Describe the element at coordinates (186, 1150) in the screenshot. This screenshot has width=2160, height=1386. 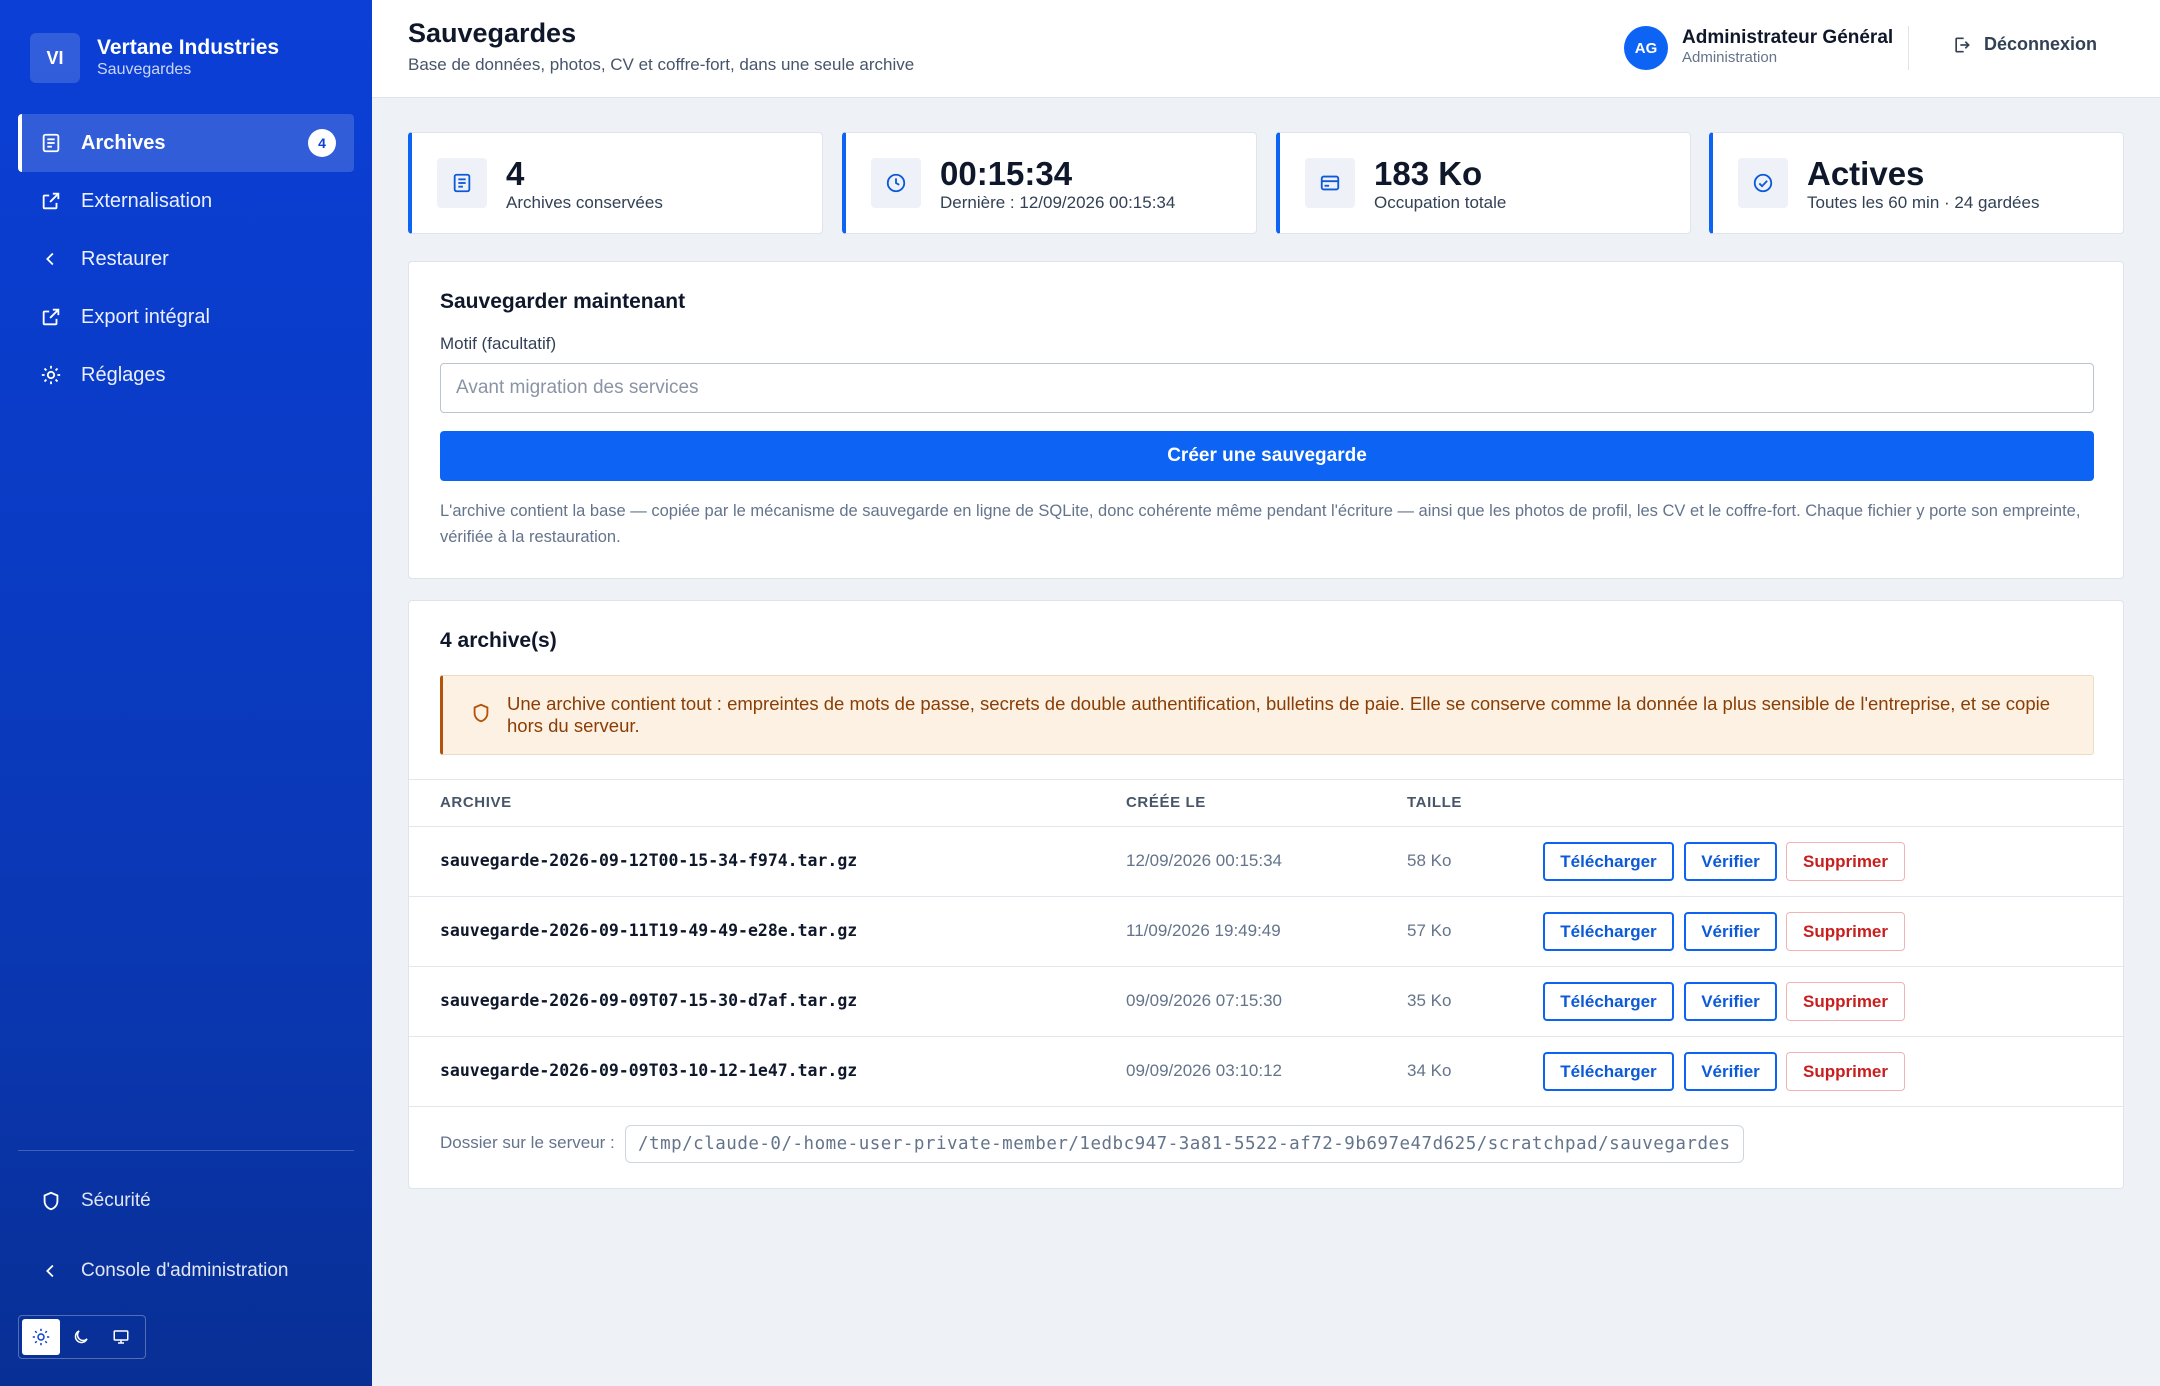
I see `sidebar-divider` at that location.